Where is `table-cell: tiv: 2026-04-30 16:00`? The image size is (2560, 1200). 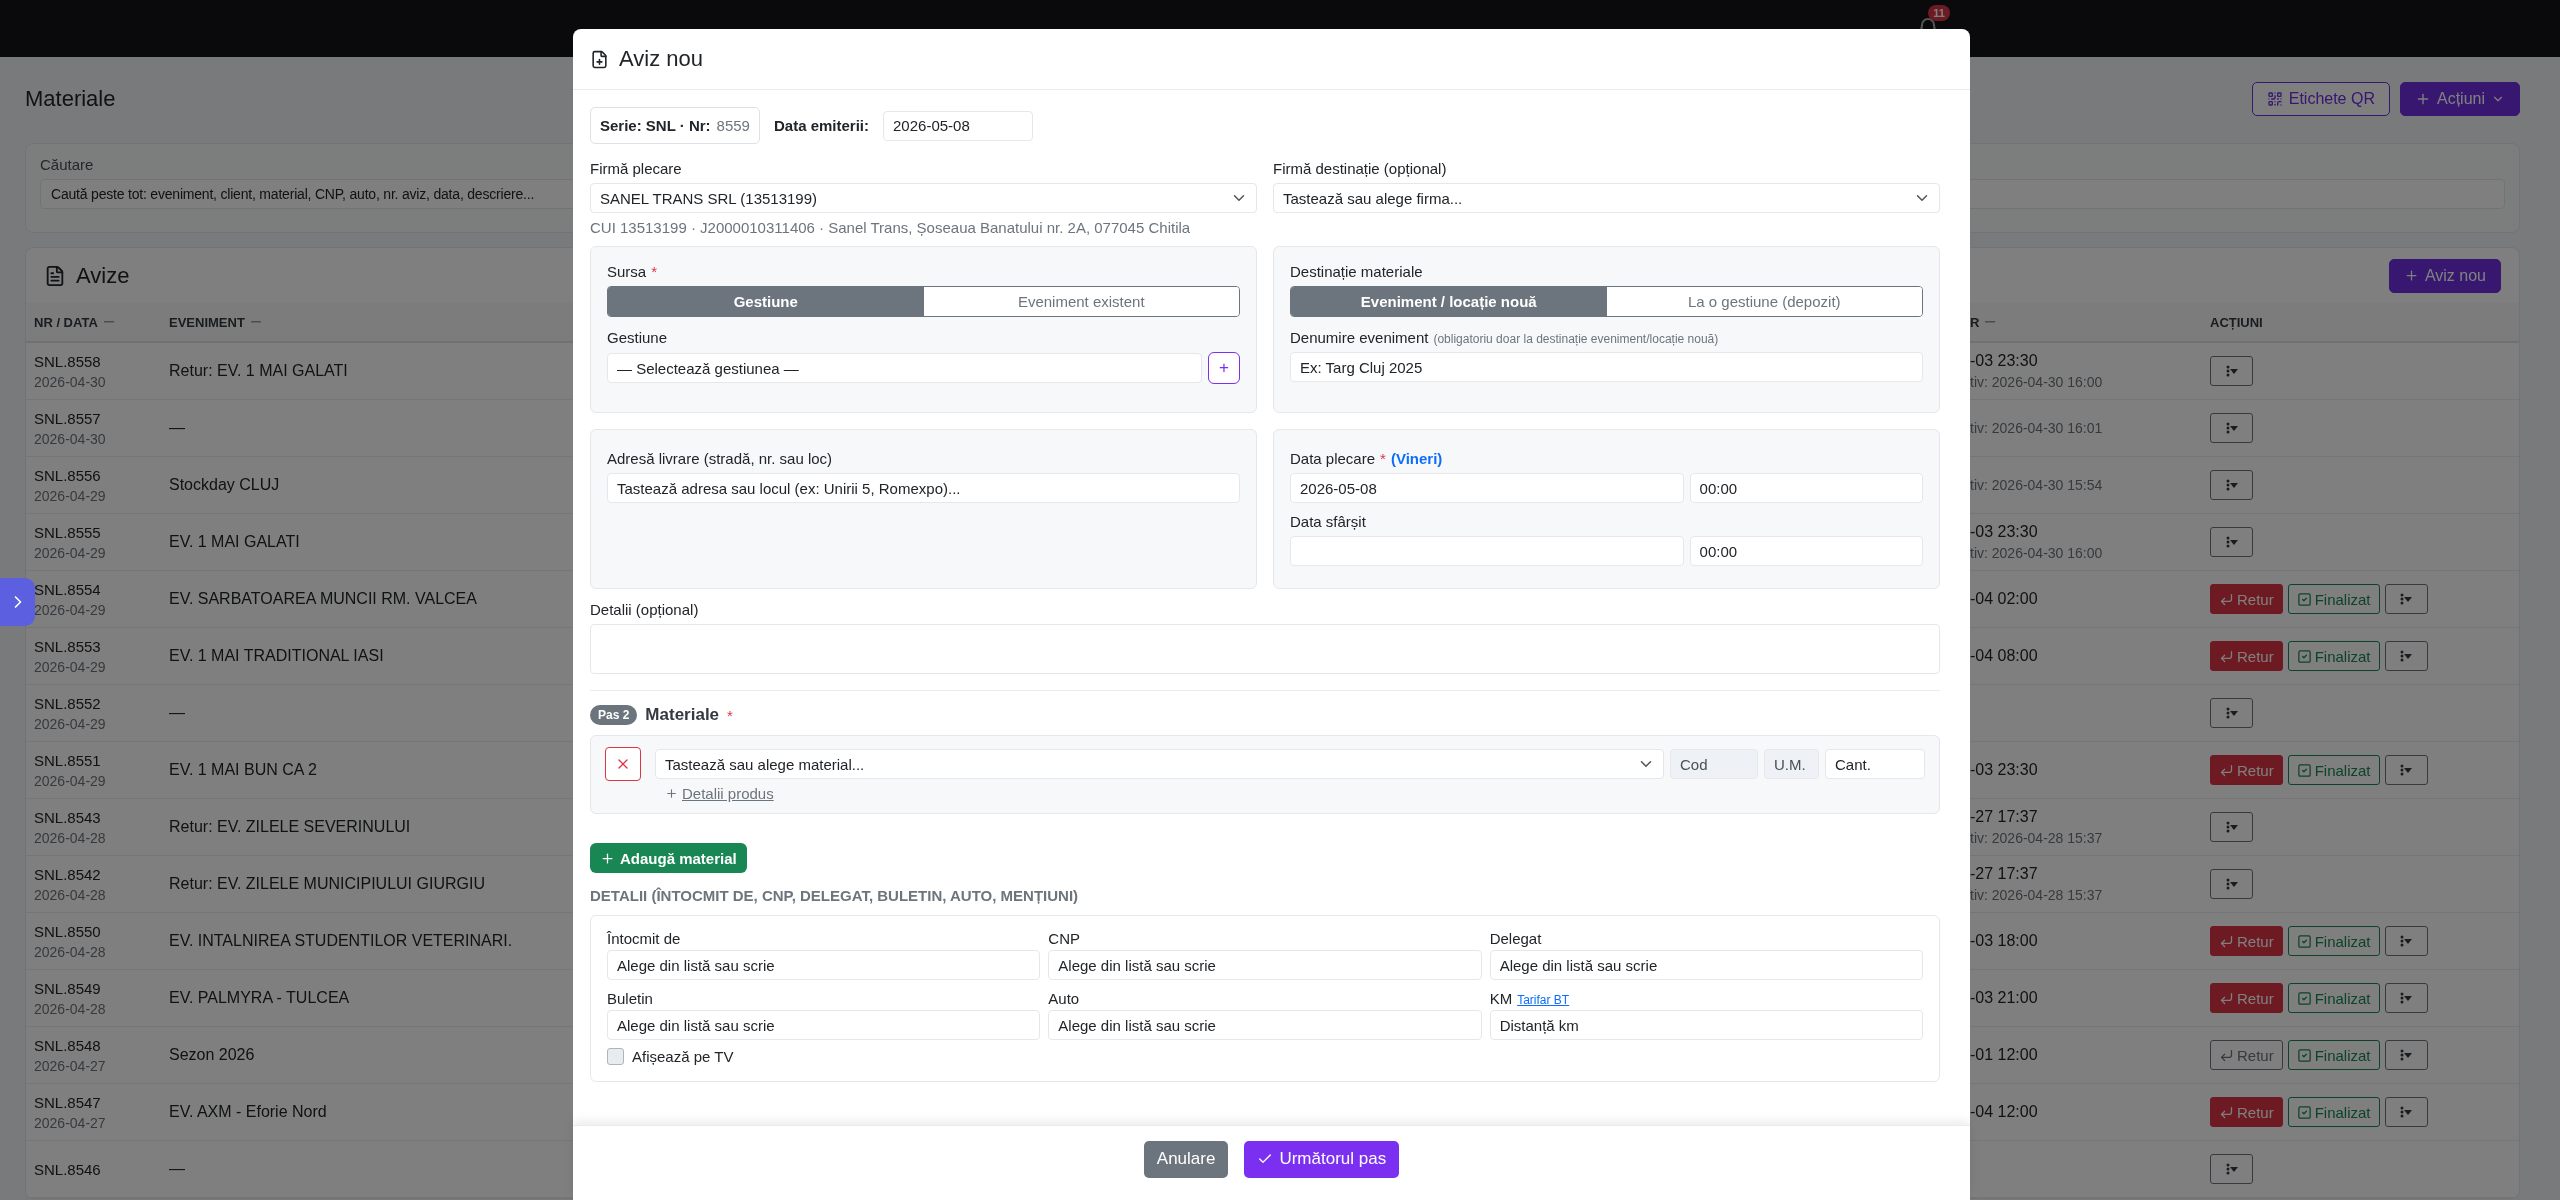 table-cell: tiv: 2026-04-30 16:00 is located at coordinates (2036, 553).